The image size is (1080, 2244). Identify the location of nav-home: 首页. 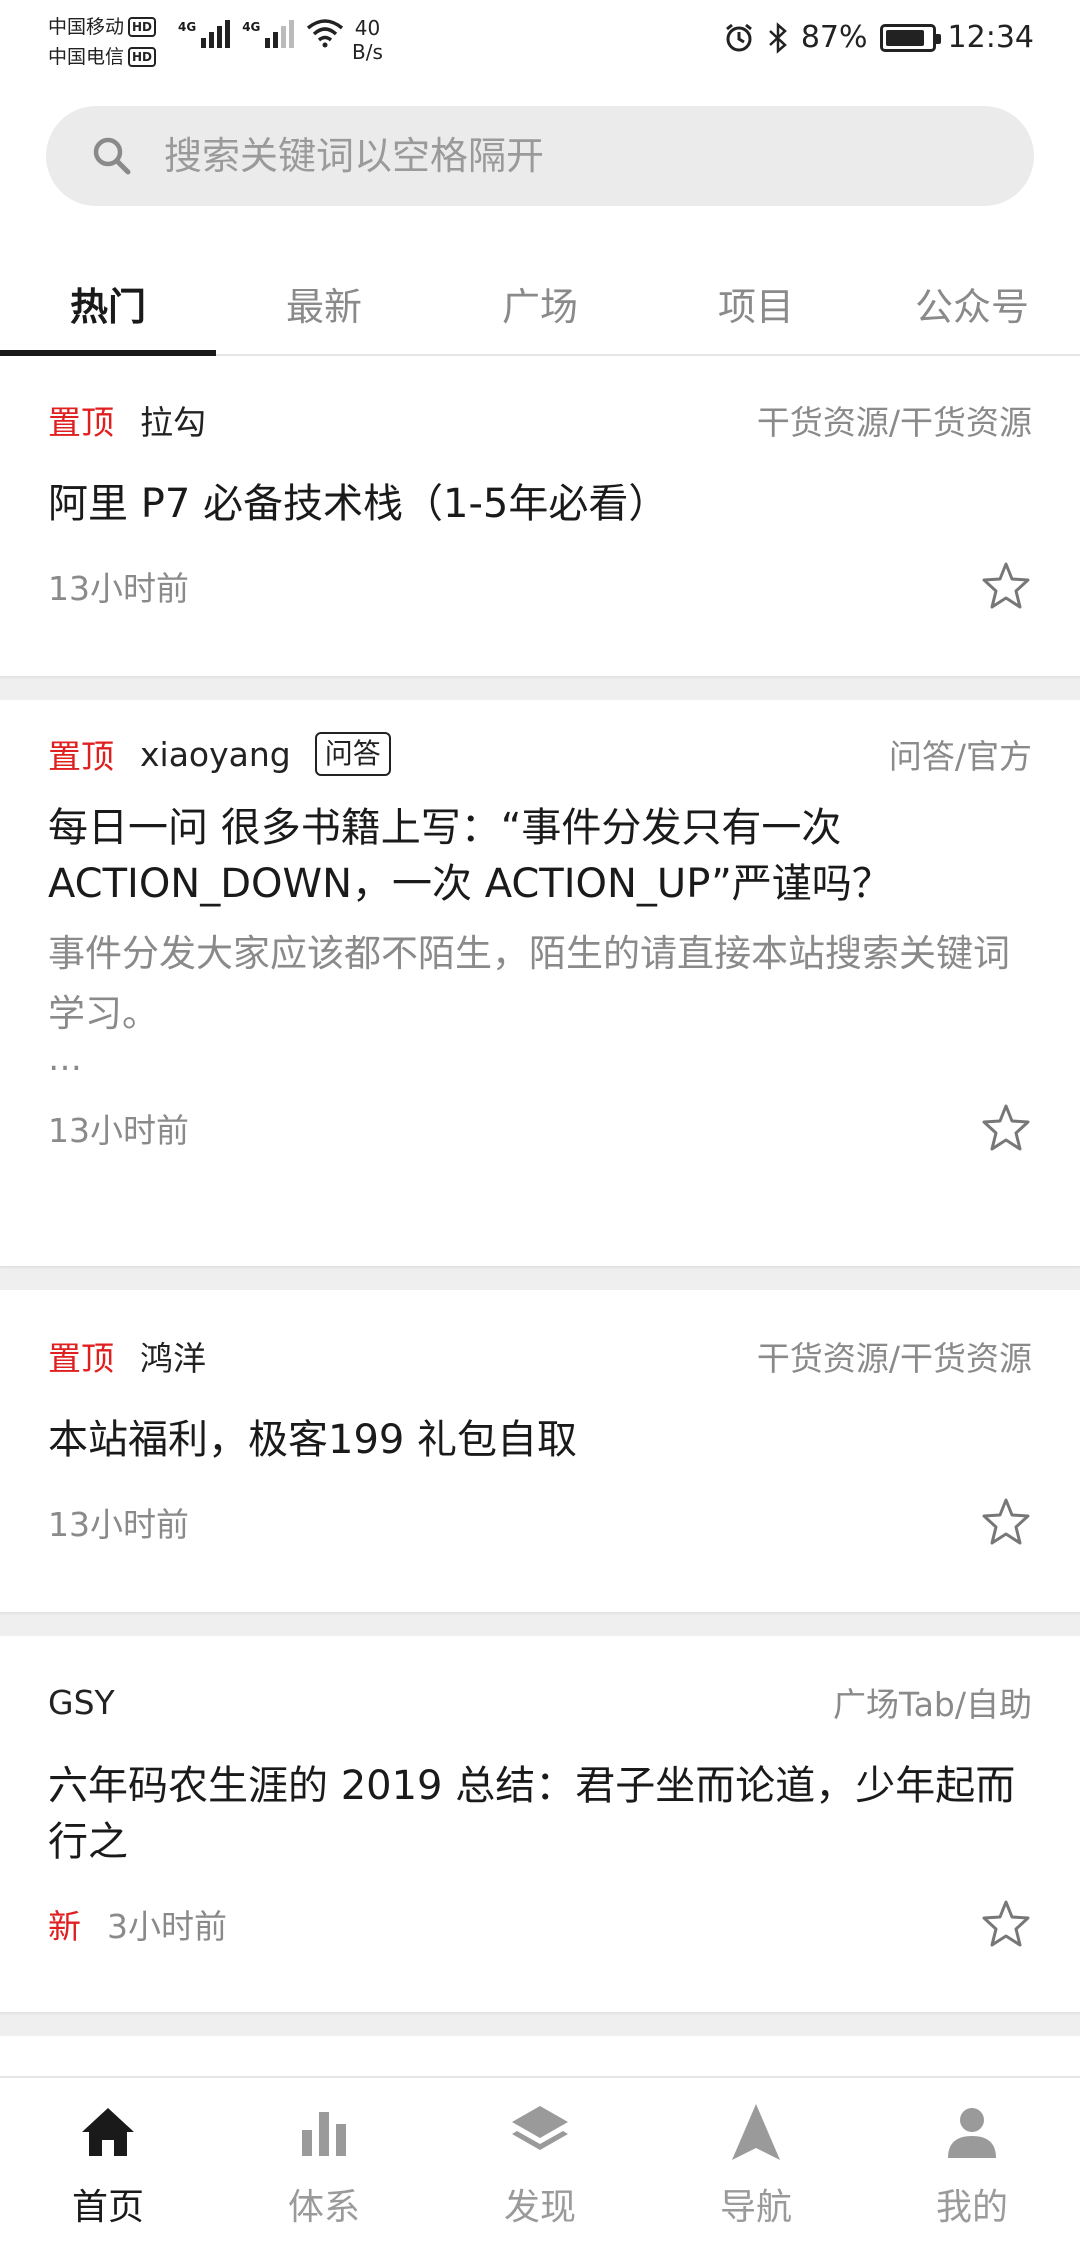
(108, 2161).